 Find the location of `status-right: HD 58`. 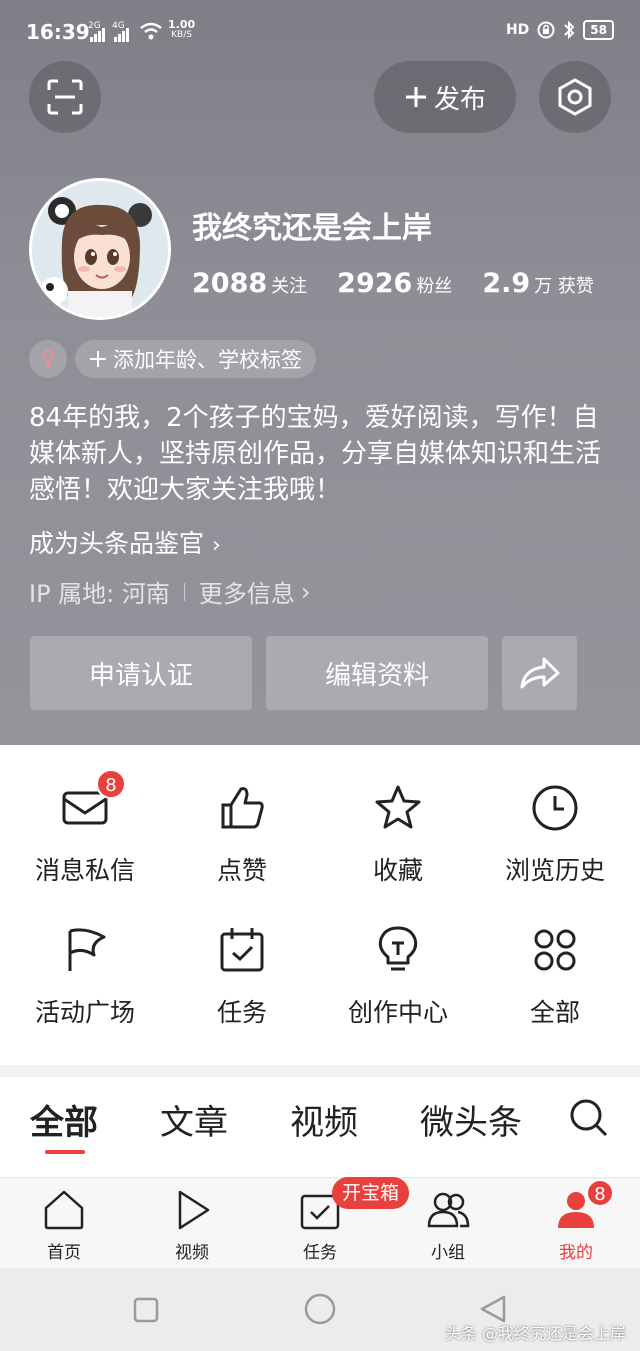

status-right: HD 58 is located at coordinates (560, 30).